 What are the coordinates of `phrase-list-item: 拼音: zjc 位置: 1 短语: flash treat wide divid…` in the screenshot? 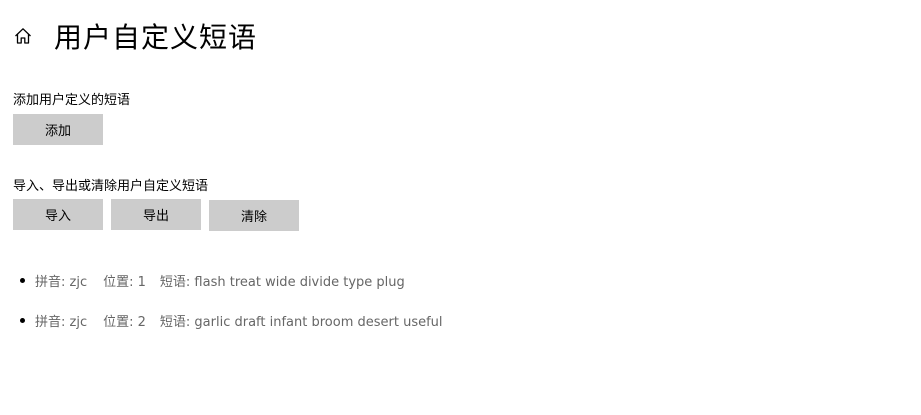 It's located at (231, 280).